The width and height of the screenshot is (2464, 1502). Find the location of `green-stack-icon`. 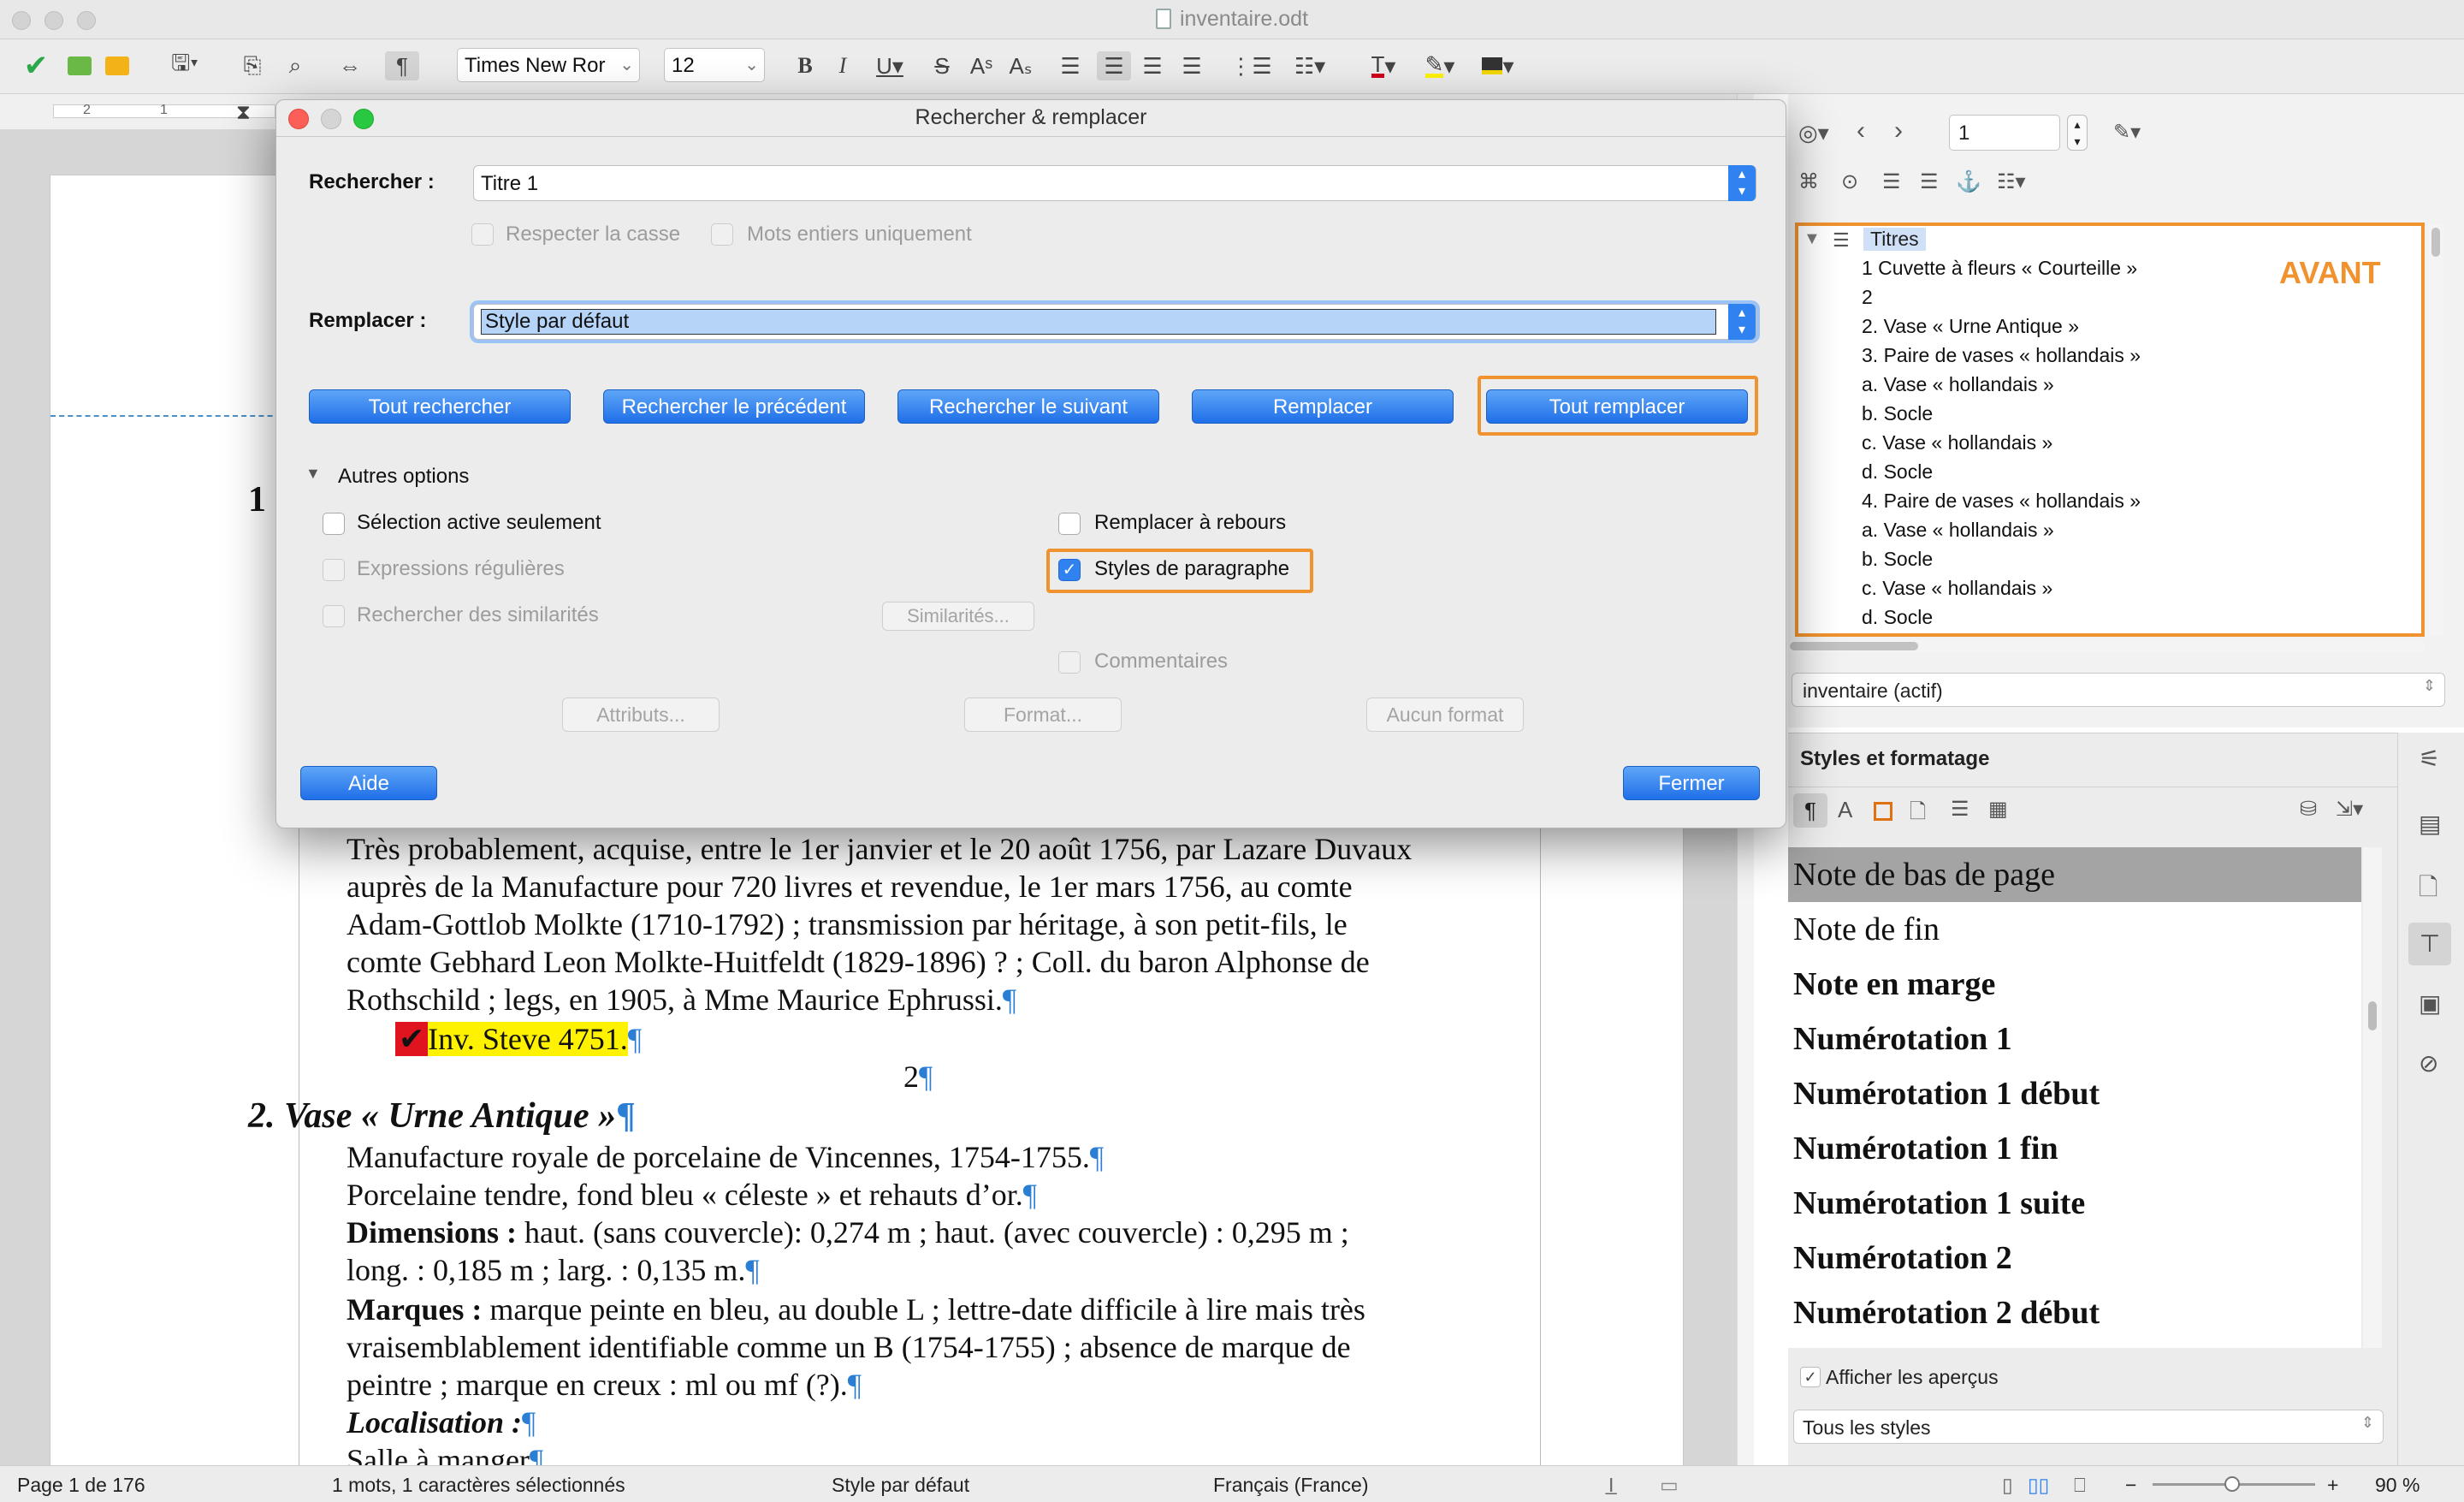

green-stack-icon is located at coordinates (79, 65).